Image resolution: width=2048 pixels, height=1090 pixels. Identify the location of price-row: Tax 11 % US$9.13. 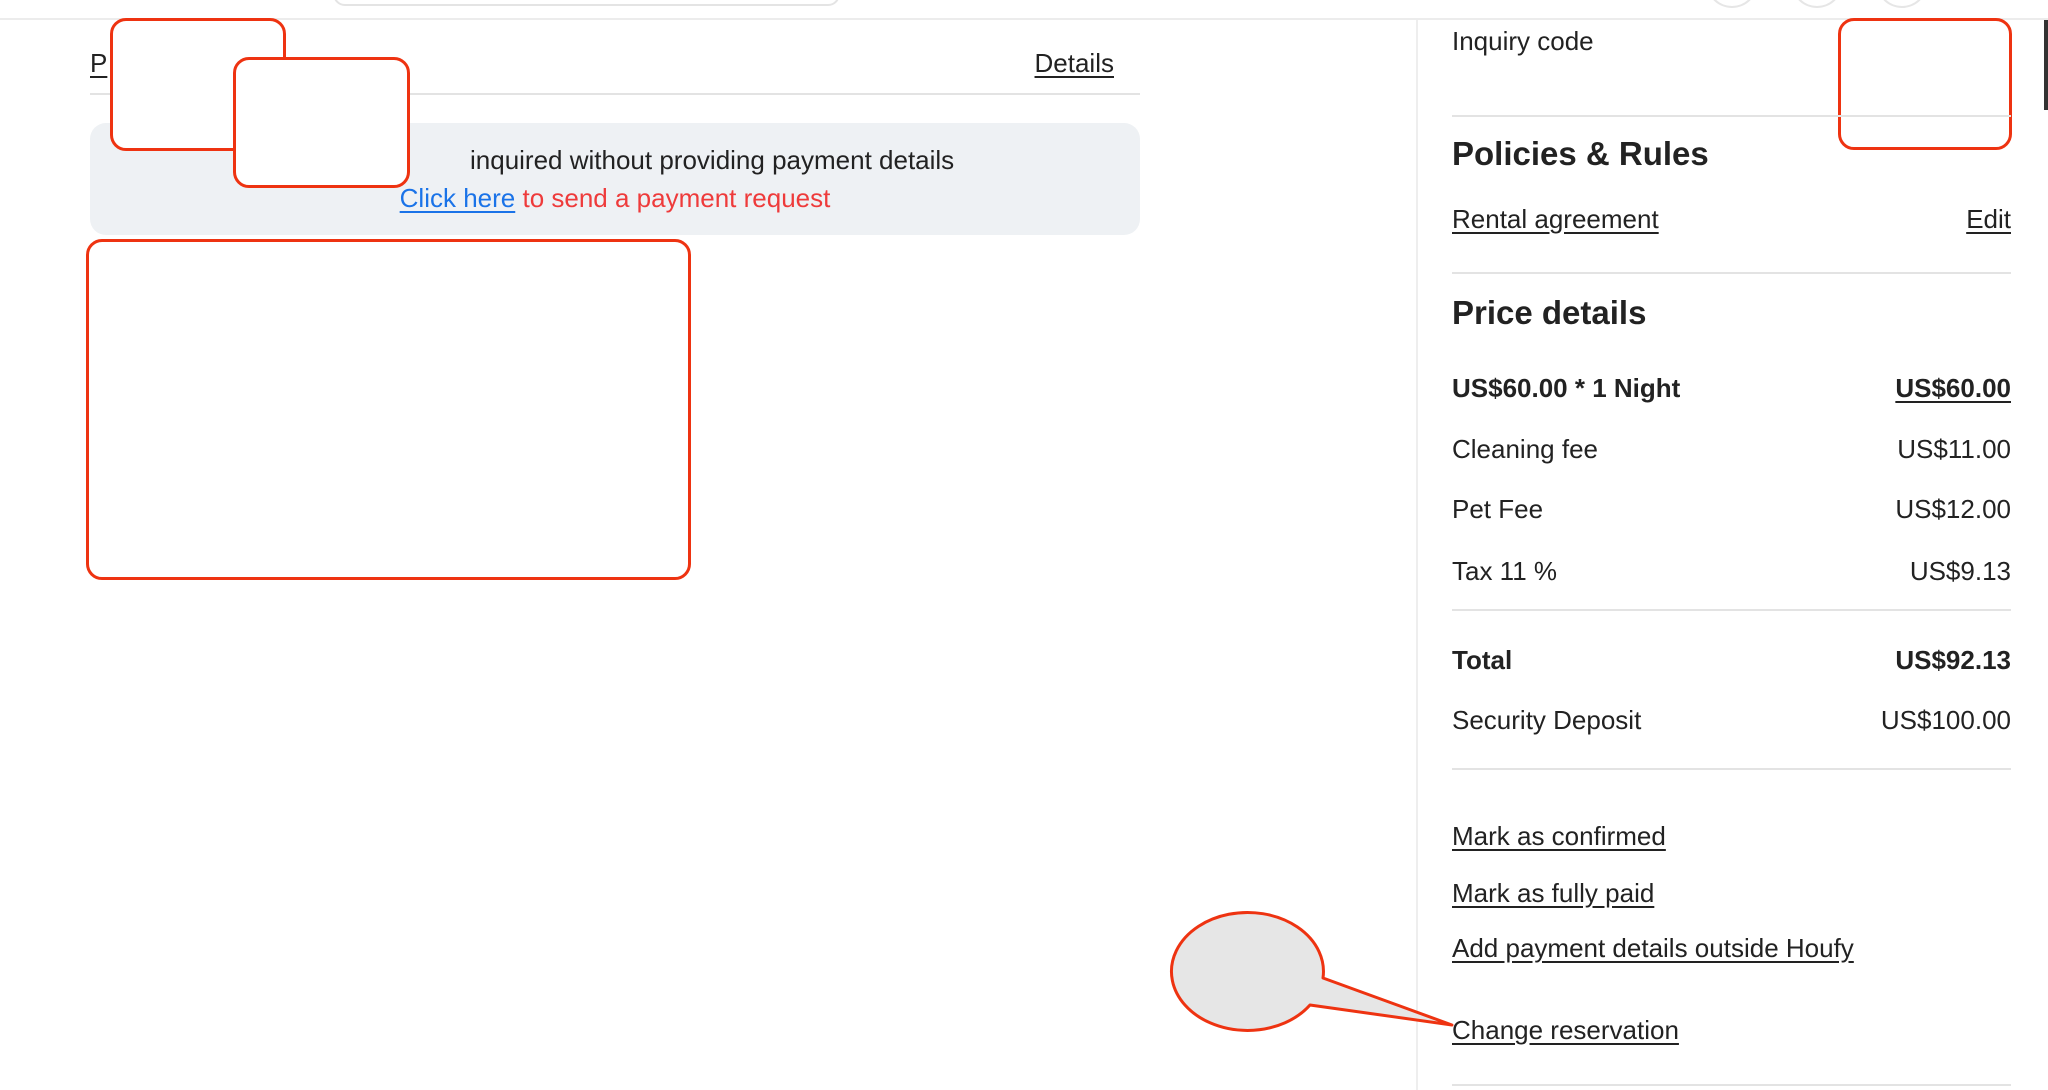
(1731, 571).